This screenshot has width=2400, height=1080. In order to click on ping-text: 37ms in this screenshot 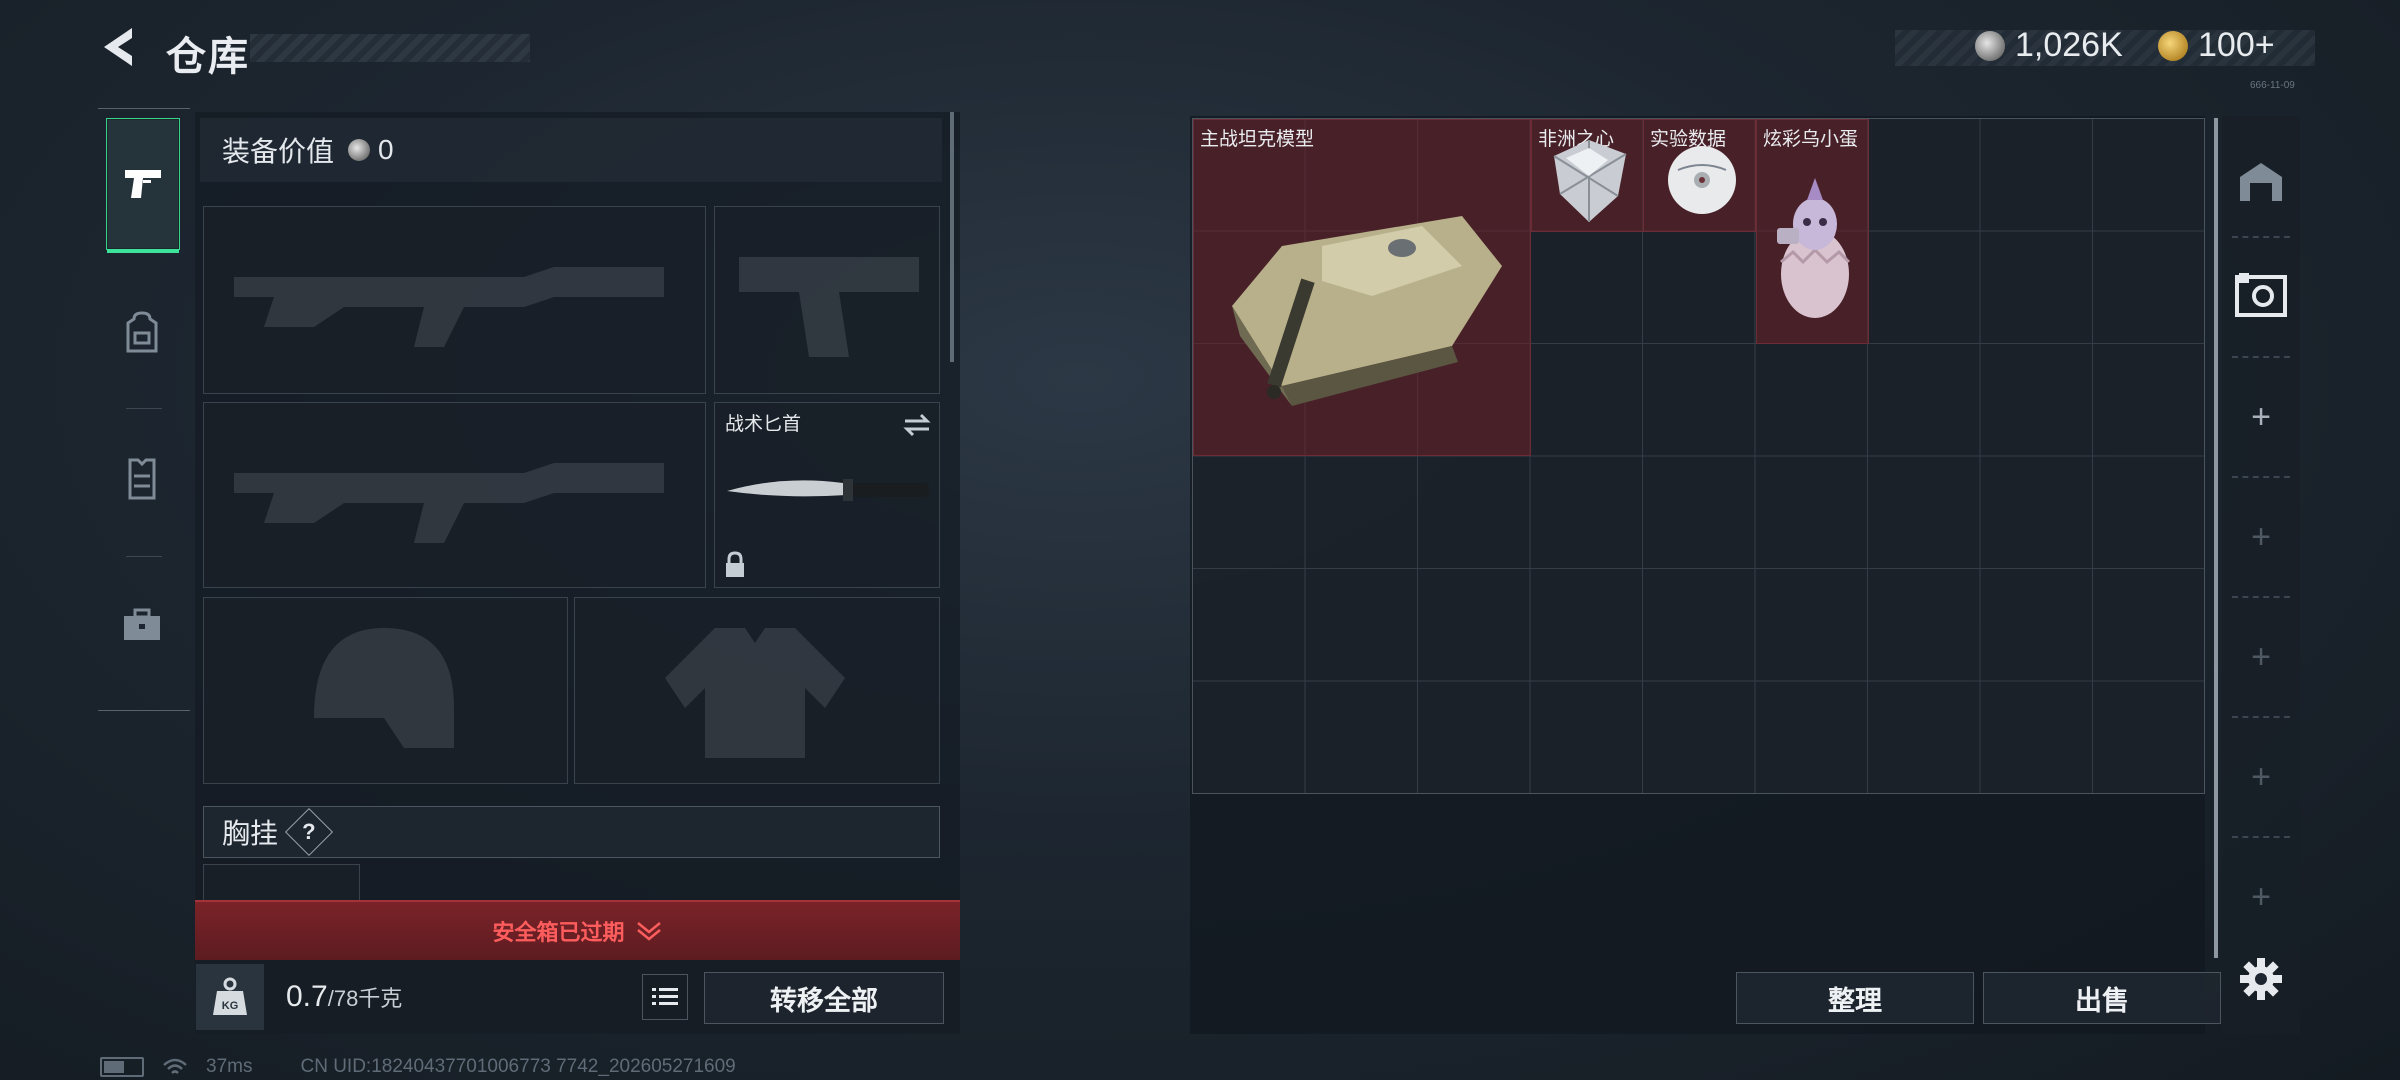, I will do `click(229, 1066)`.